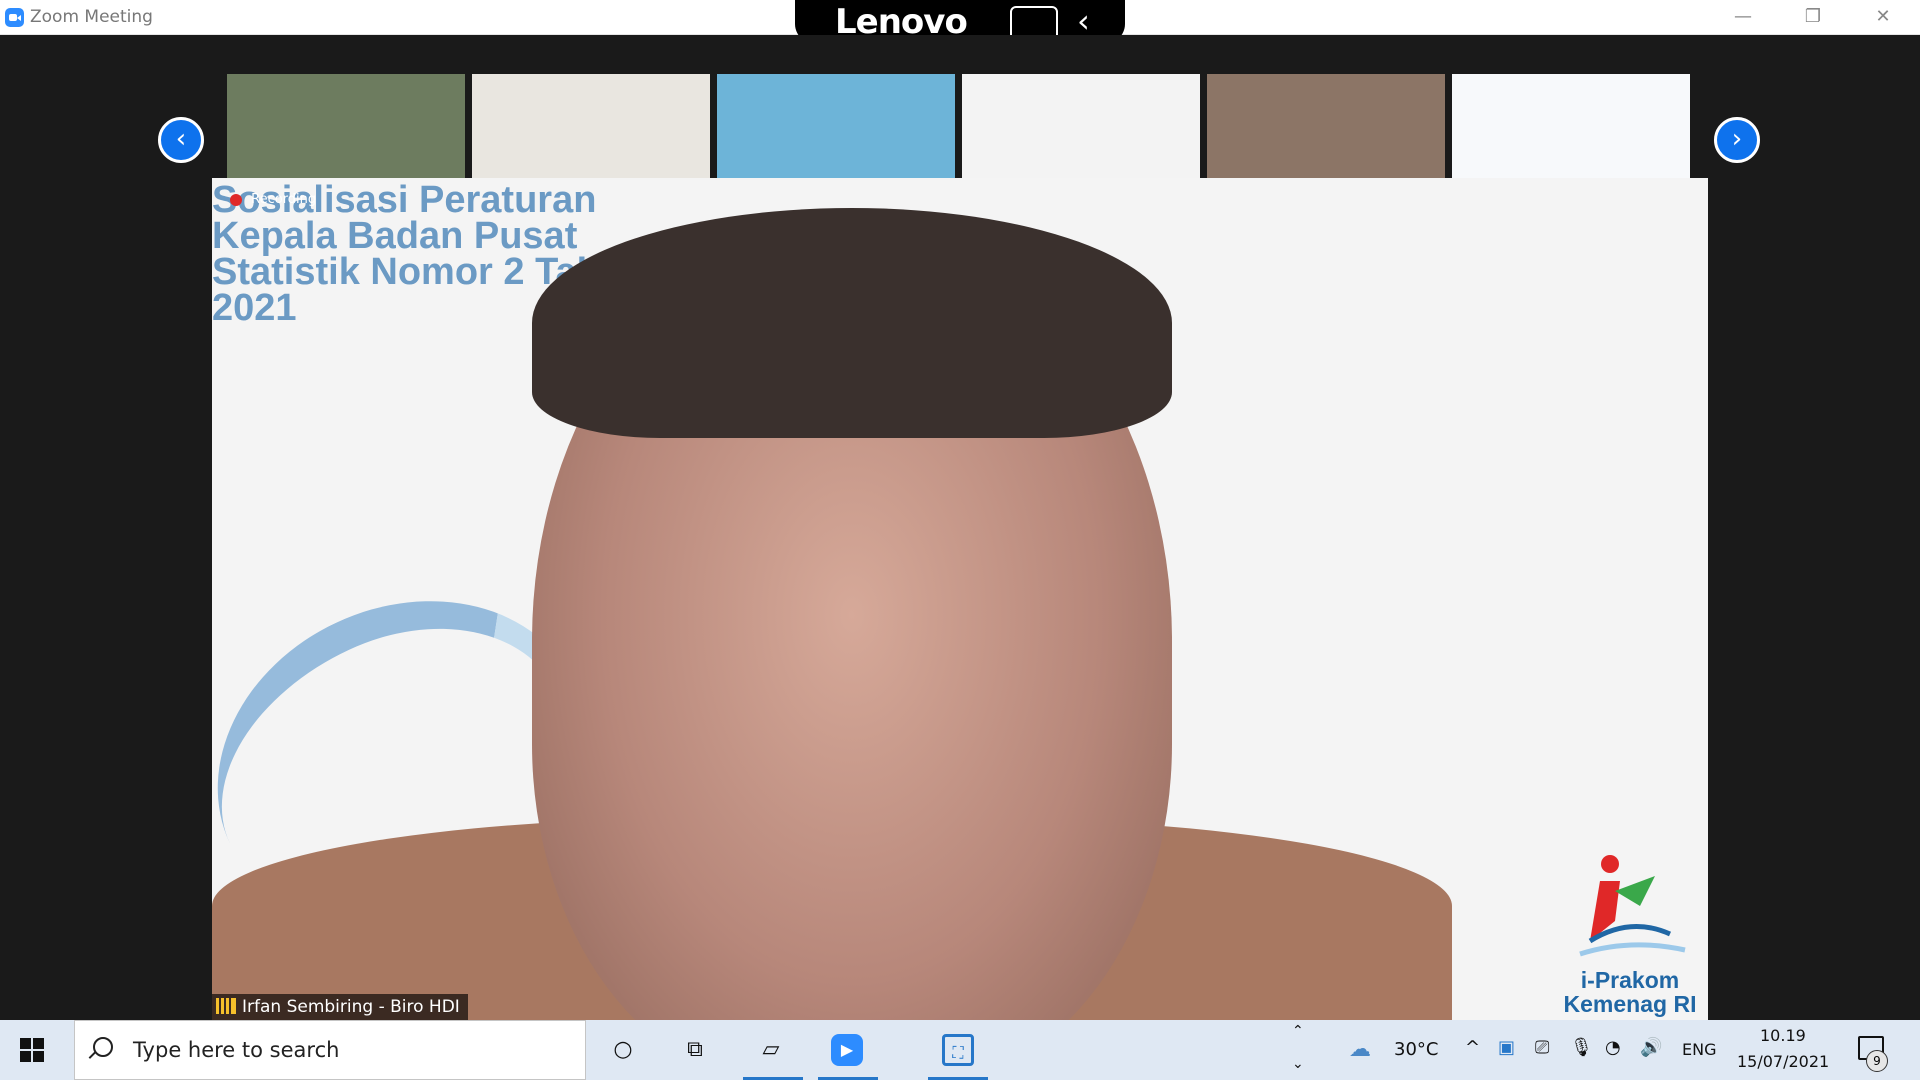 The width and height of the screenshot is (1920, 1080). I want to click on meet-now-icon: ⎚, so click(1542, 1047).